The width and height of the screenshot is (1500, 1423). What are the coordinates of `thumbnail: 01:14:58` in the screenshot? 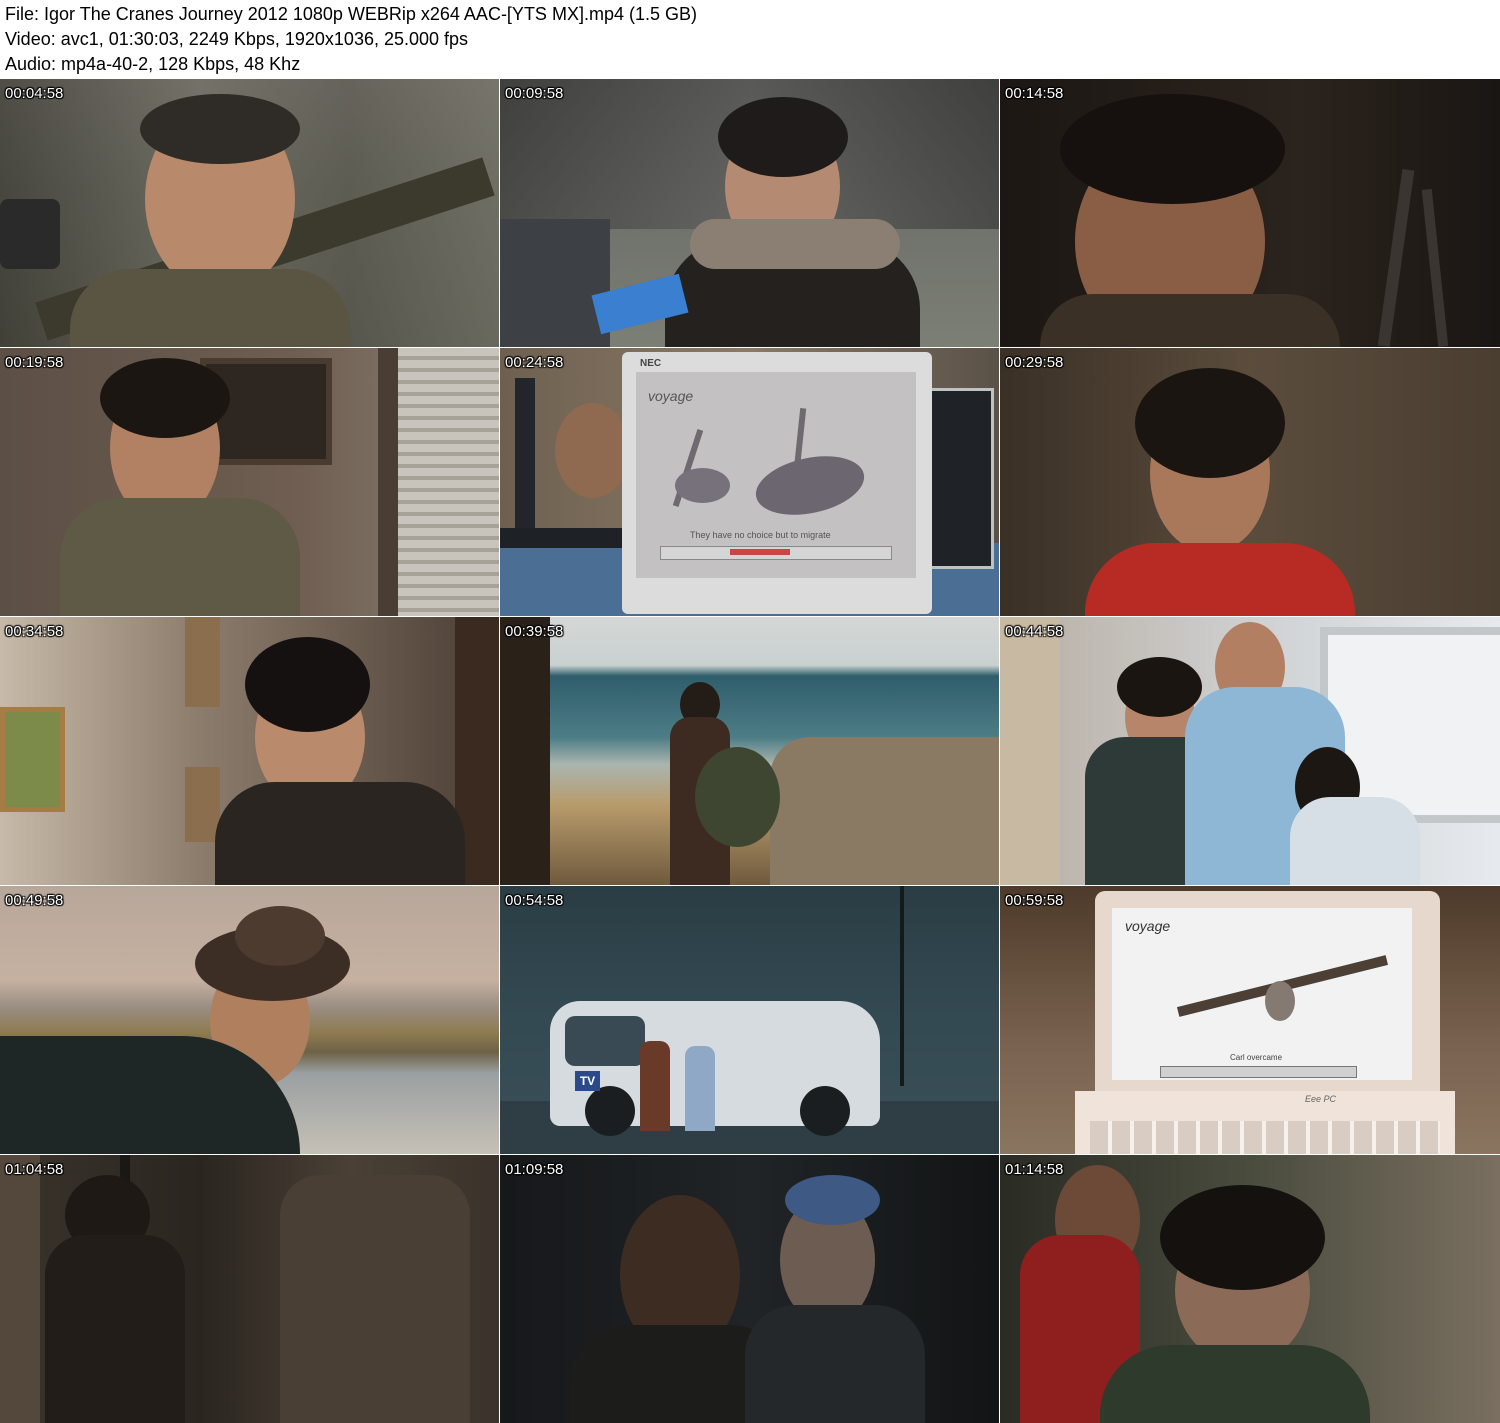 It's located at (1250, 1289).